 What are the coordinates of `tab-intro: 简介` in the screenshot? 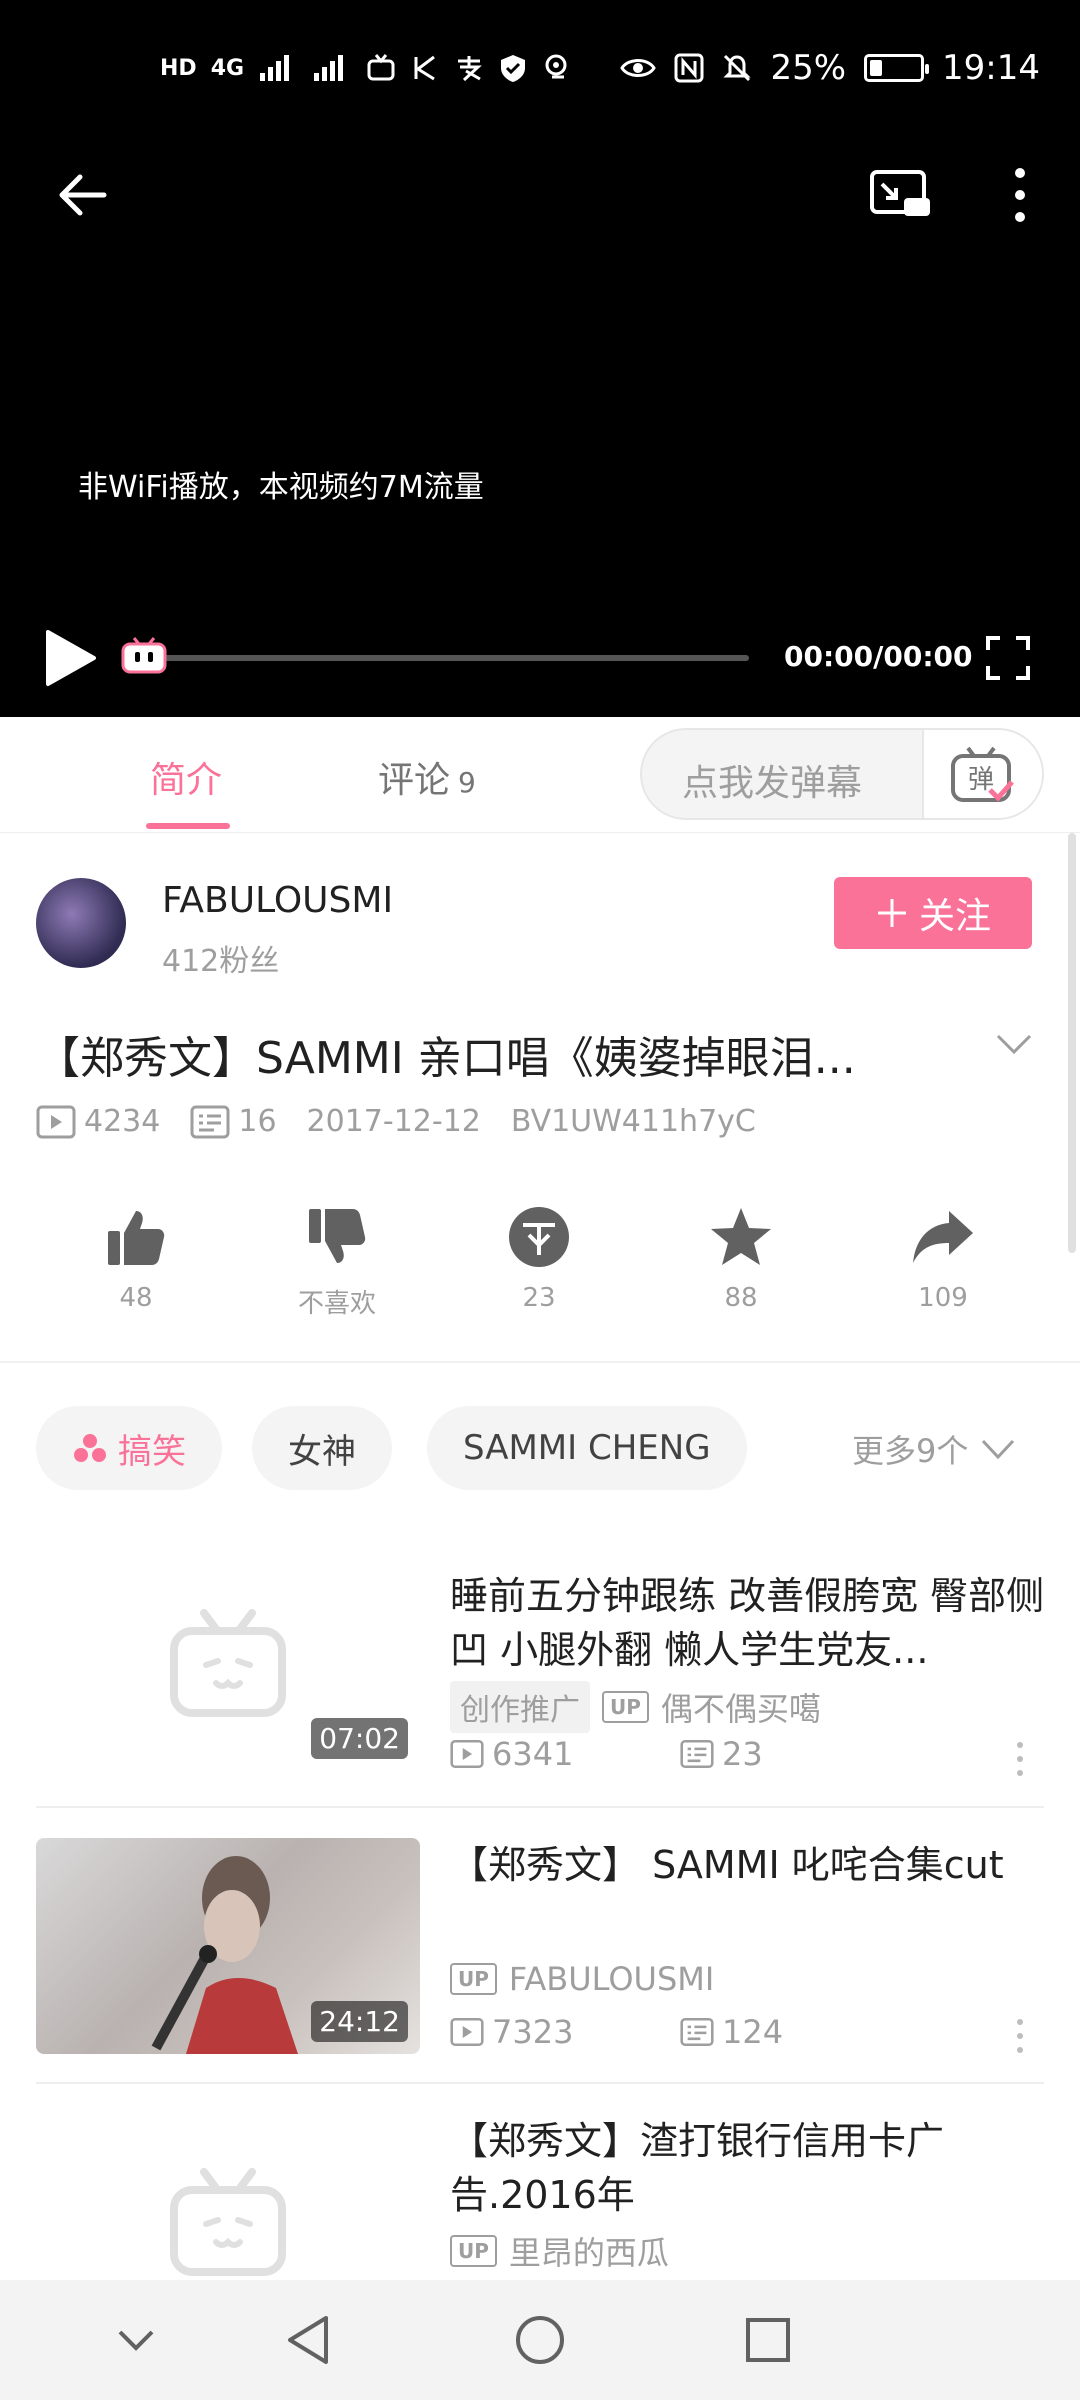 It's located at (186, 777).